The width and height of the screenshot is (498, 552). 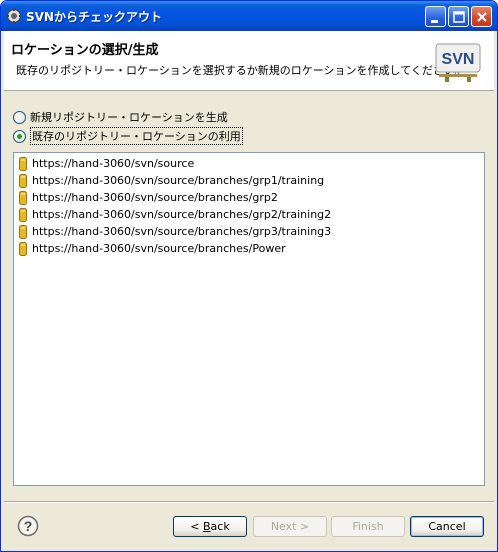 What do you see at coordinates (113, 163) in the screenshot?
I see `repository-url: https://hand-3060/svn/source` at bounding box center [113, 163].